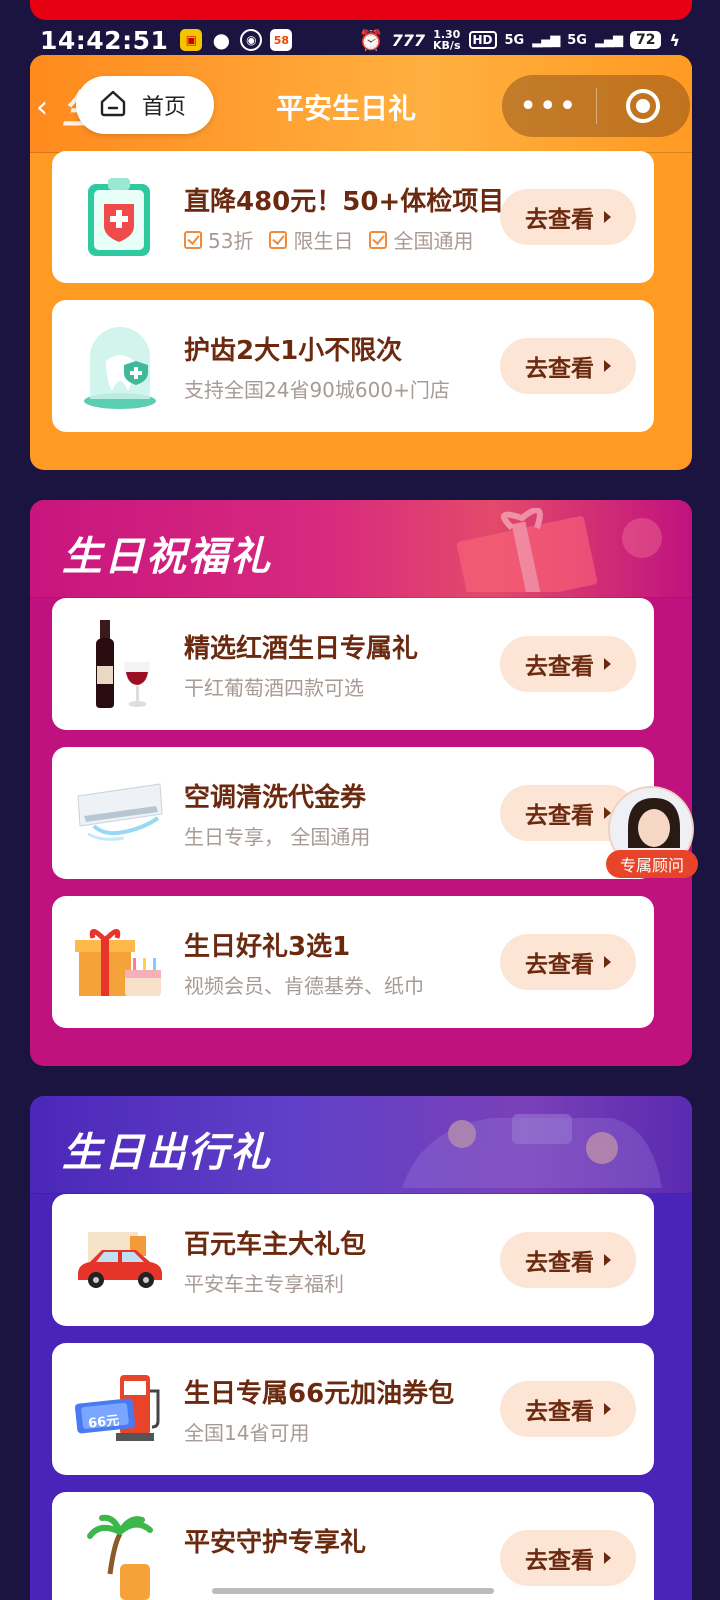  I want to click on item-title: 百元车主大礼包, so click(275, 1245).